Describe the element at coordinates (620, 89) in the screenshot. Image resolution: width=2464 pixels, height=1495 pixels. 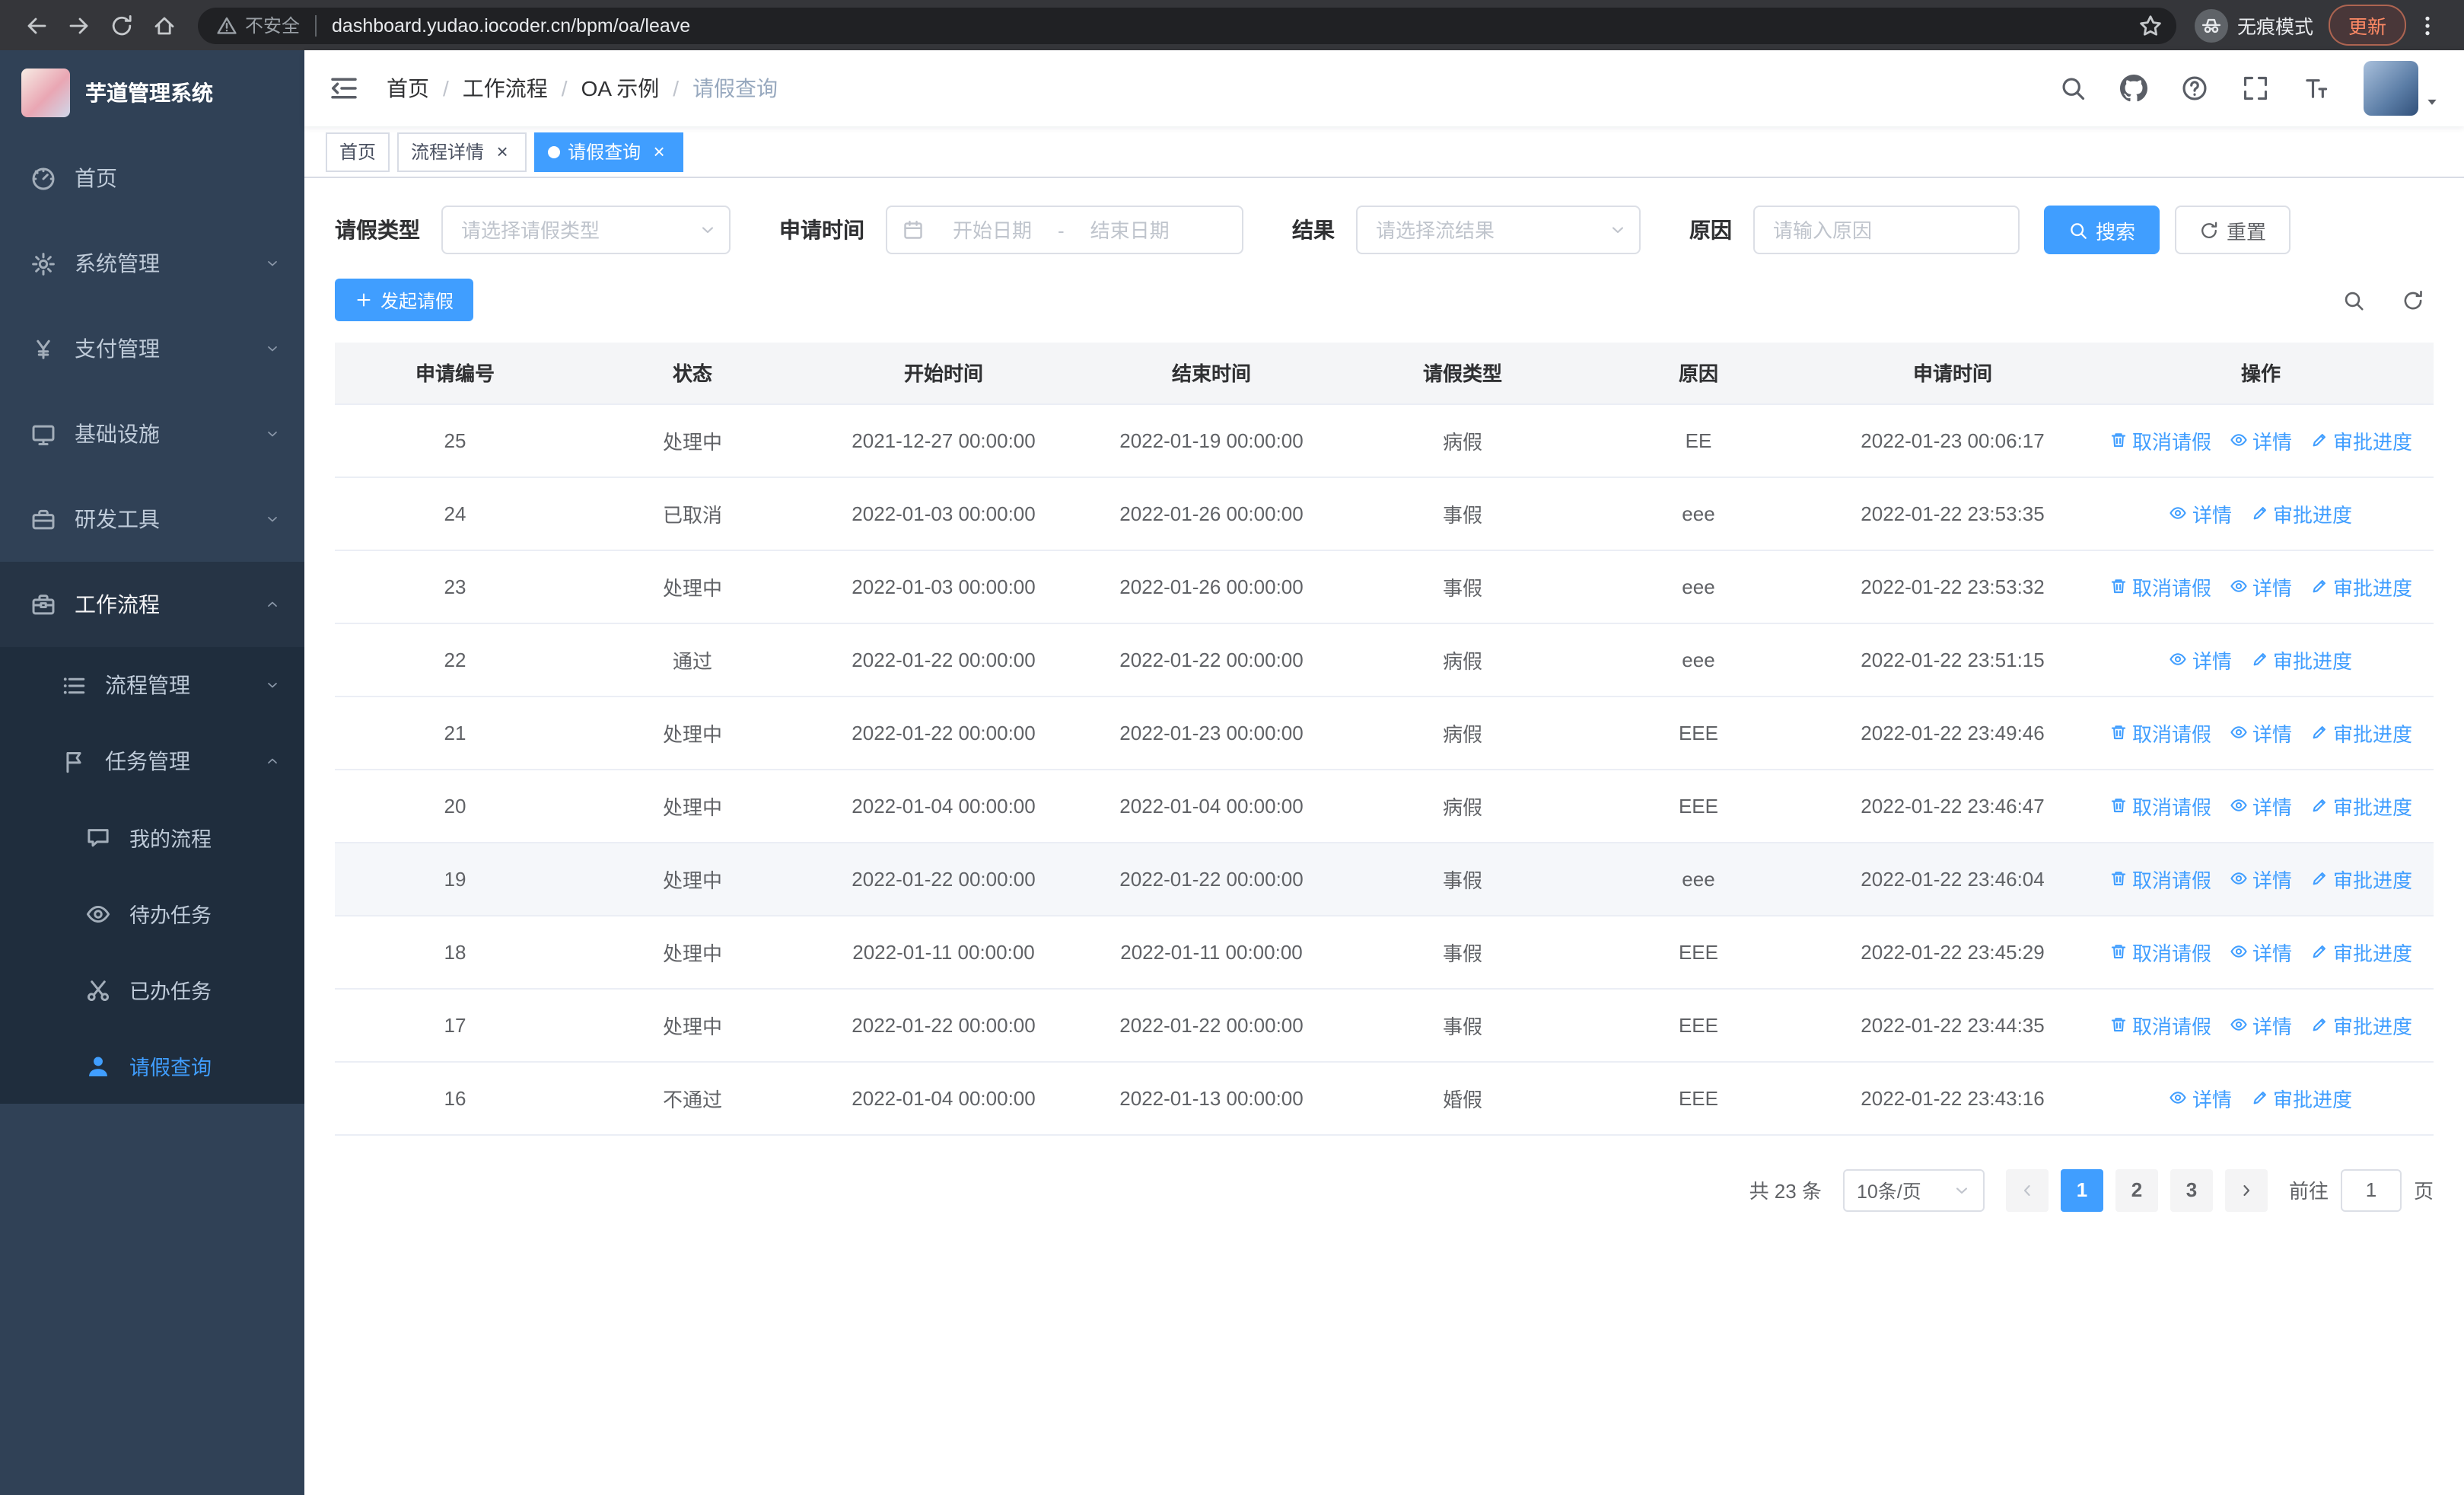
I see `breadcrumb-item: OA 示例` at that location.